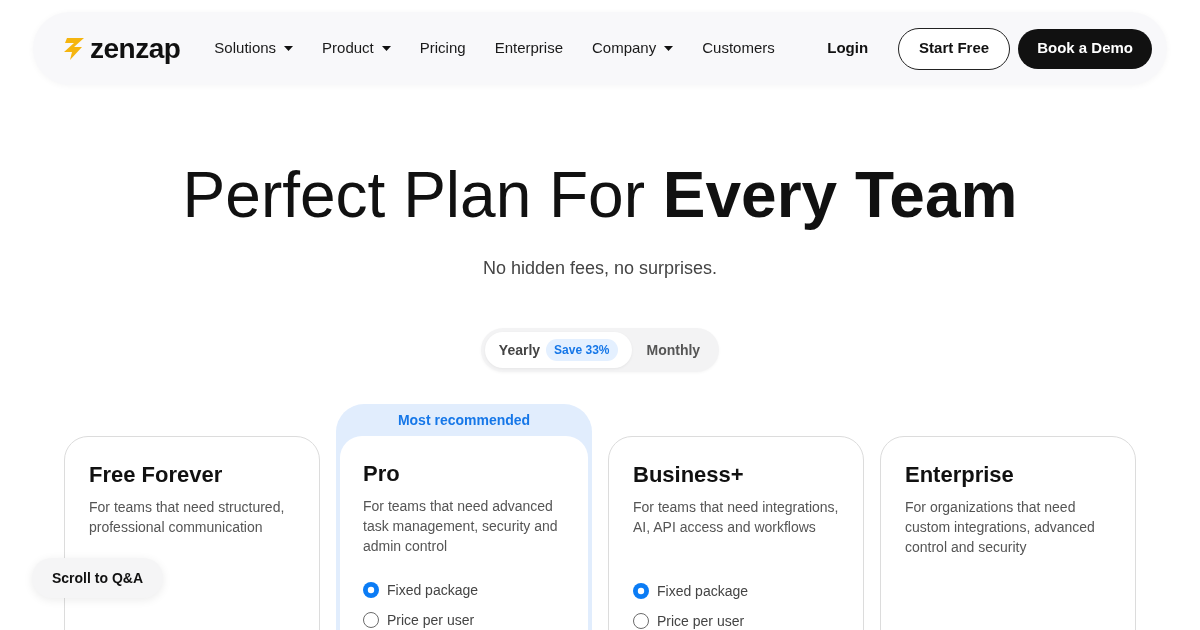 The width and height of the screenshot is (1200, 630). I want to click on logo: zenzap, so click(122, 48).